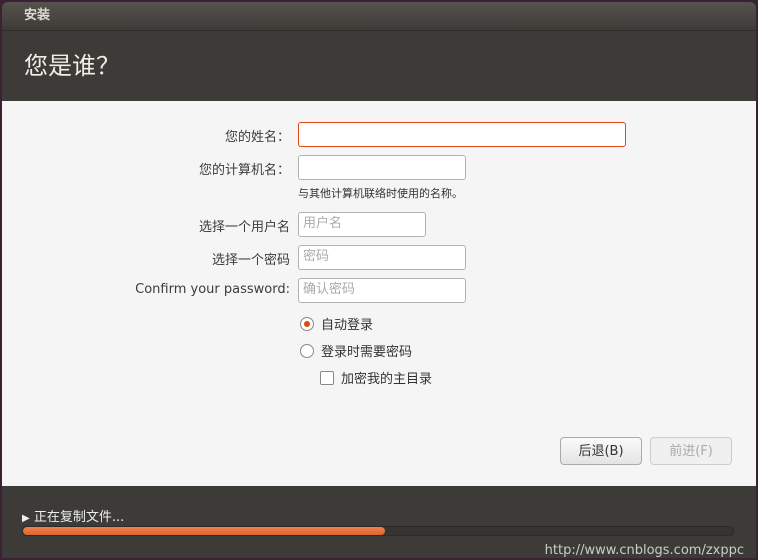  Describe the element at coordinates (691, 451) in the screenshot. I see `forward-button: 前进(F)` at that location.